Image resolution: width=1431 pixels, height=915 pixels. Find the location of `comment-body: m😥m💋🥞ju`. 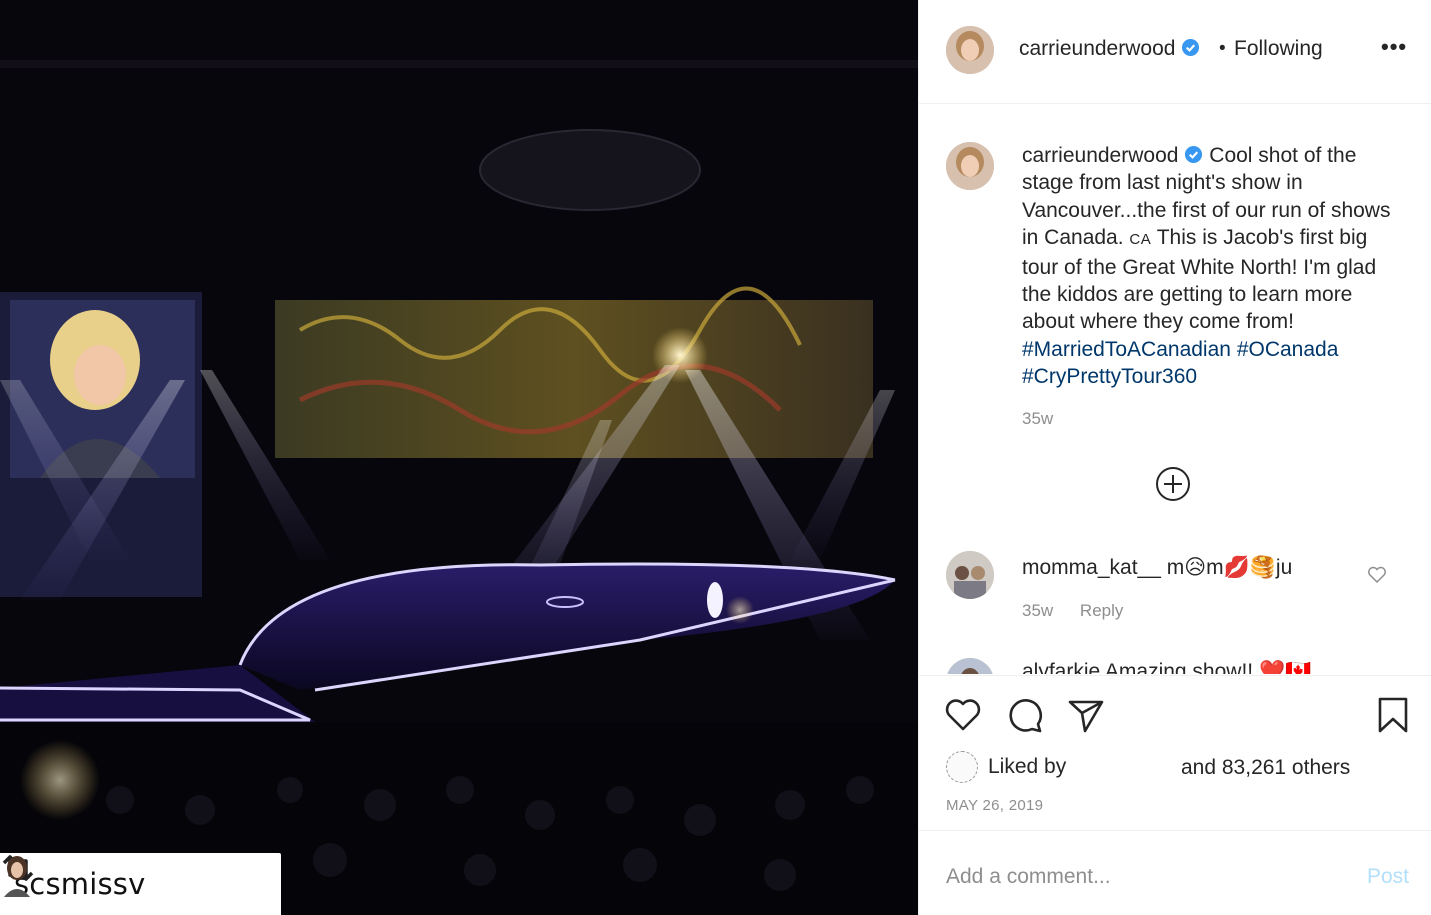

comment-body: m😥m💋🥞ju is located at coordinates (1229, 567).